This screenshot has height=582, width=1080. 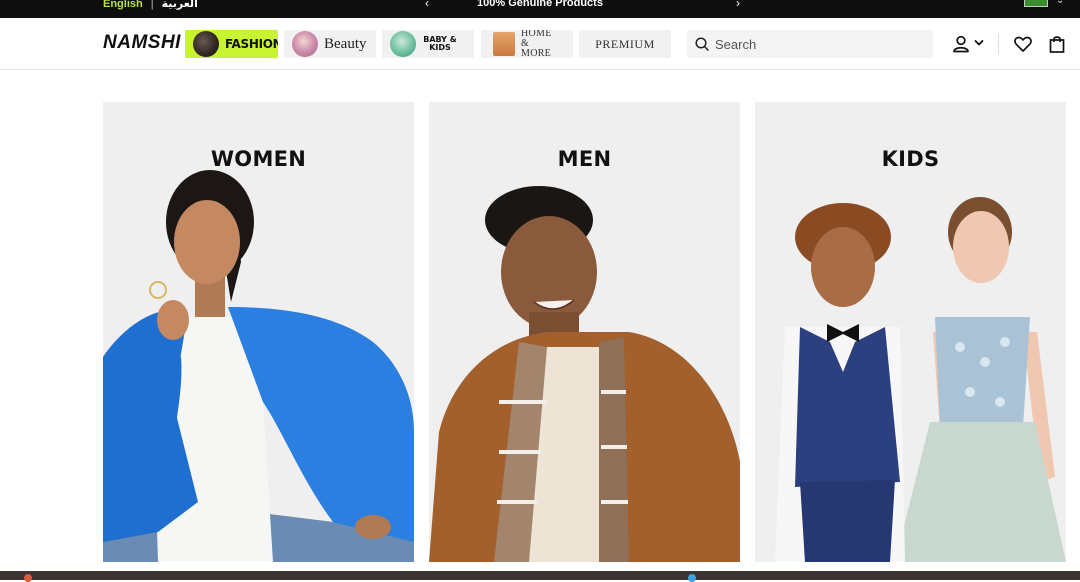 What do you see at coordinates (427, 5) in the screenshot?
I see `promo-prev-arrow-icon: ‹` at bounding box center [427, 5].